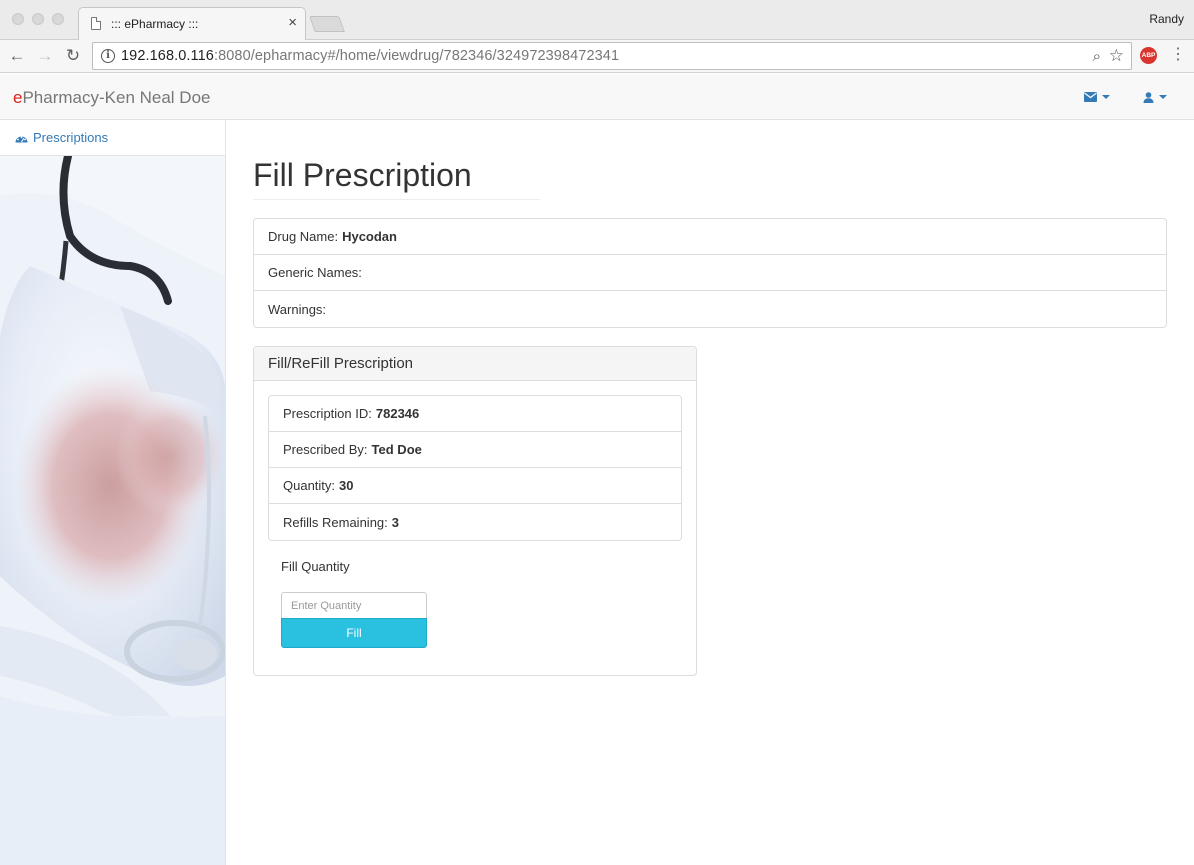  I want to click on sidebar-item-prescriptions: Prescriptions, so click(112, 138).